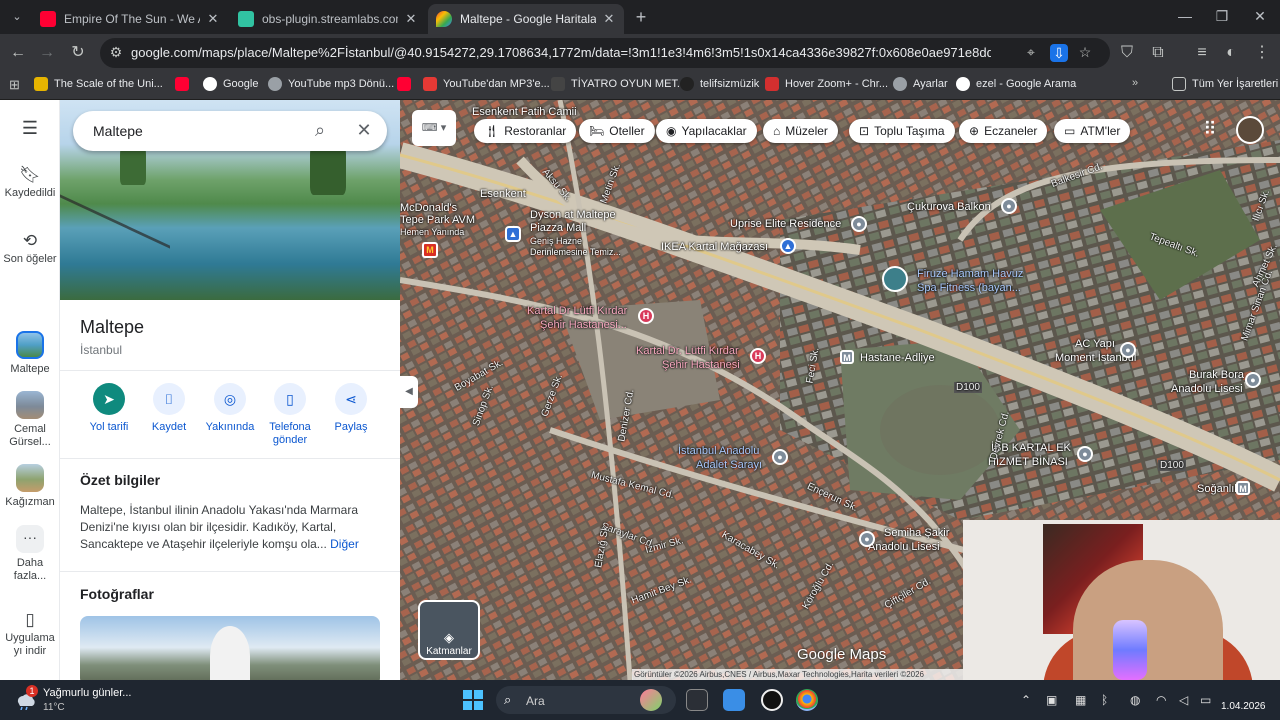  What do you see at coordinates (230, 408) in the screenshot?
I see `nearby-button: ◎ Yakınında` at bounding box center [230, 408].